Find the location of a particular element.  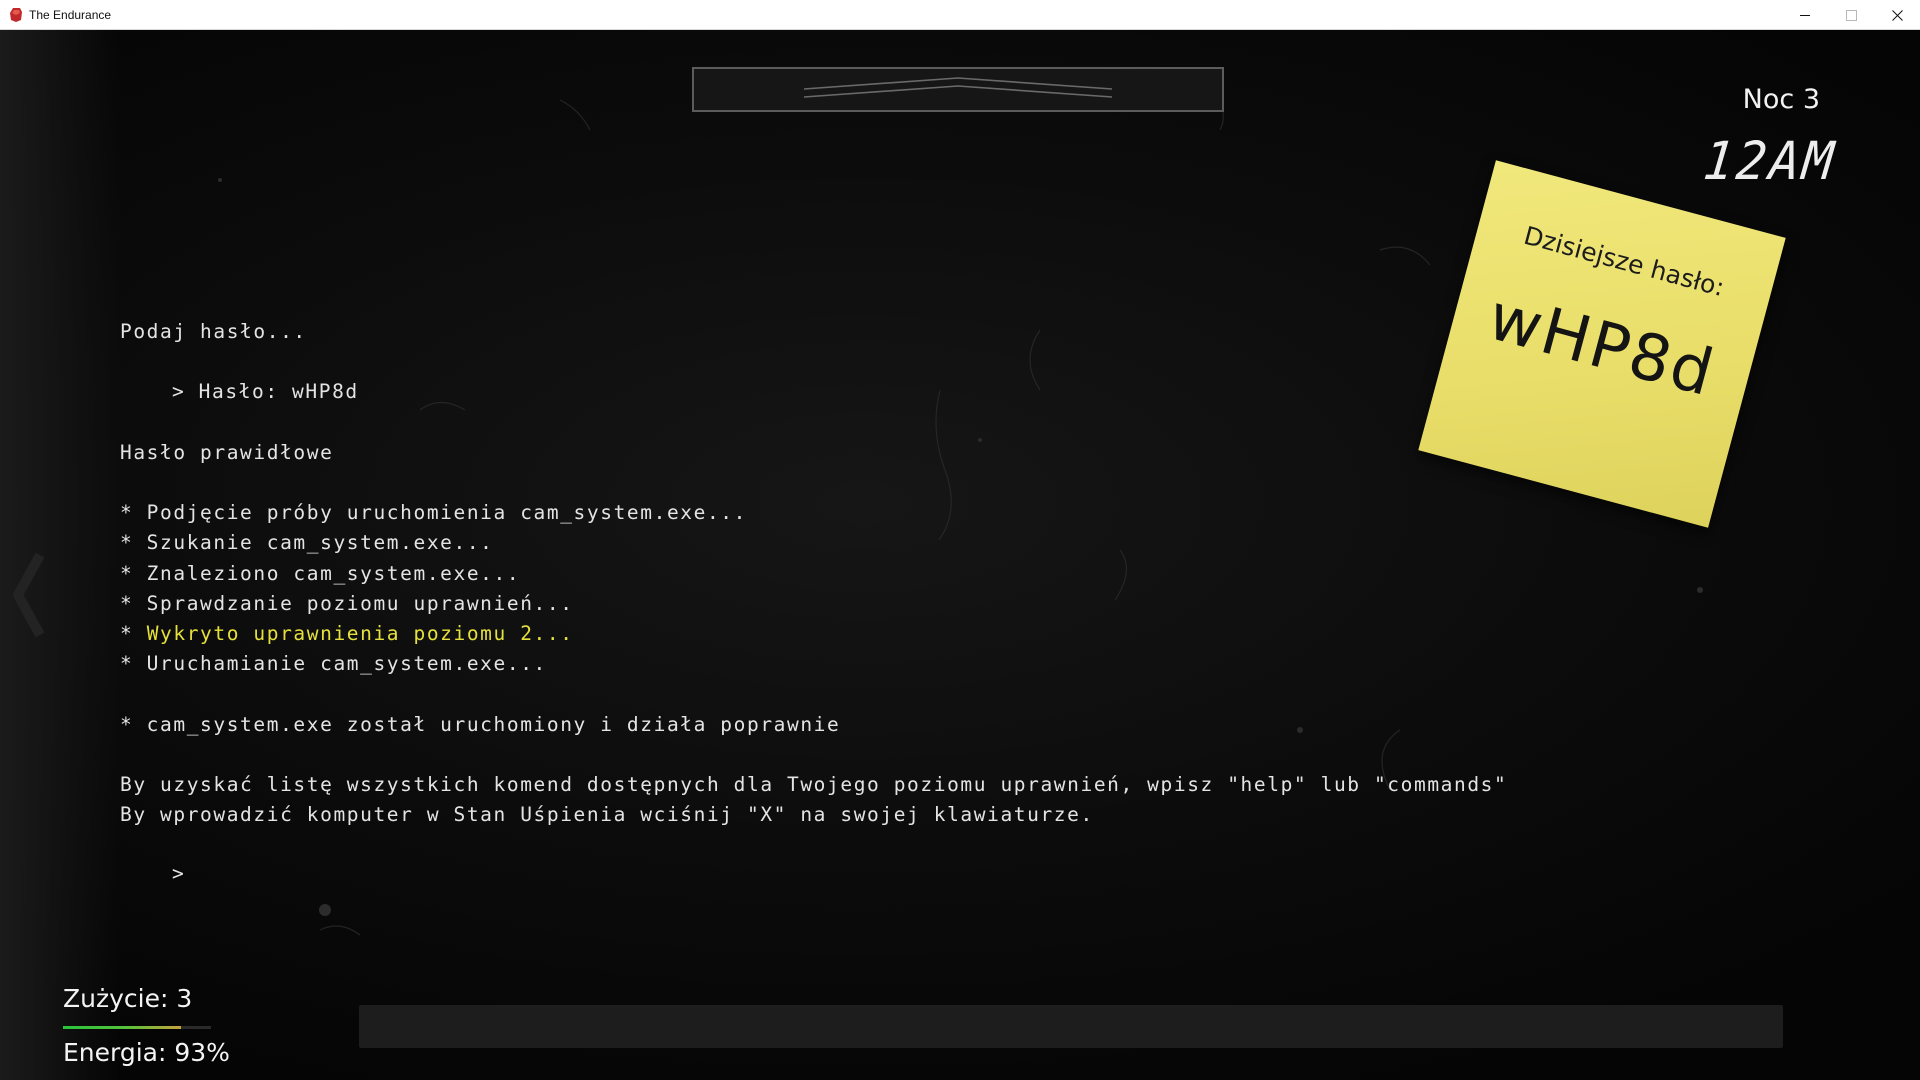

clock-display: 12AM is located at coordinates (1770, 161).